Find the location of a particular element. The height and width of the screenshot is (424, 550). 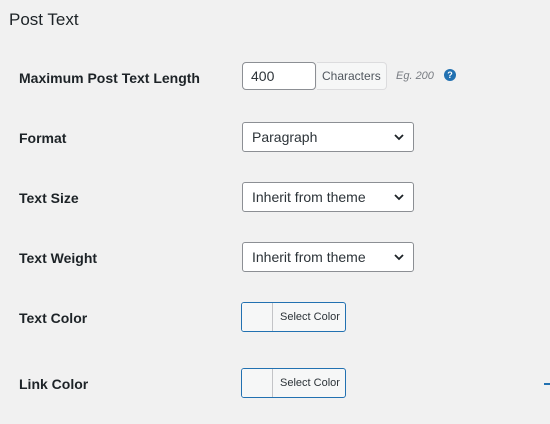

section-title: Post Text is located at coordinates (44, 19).